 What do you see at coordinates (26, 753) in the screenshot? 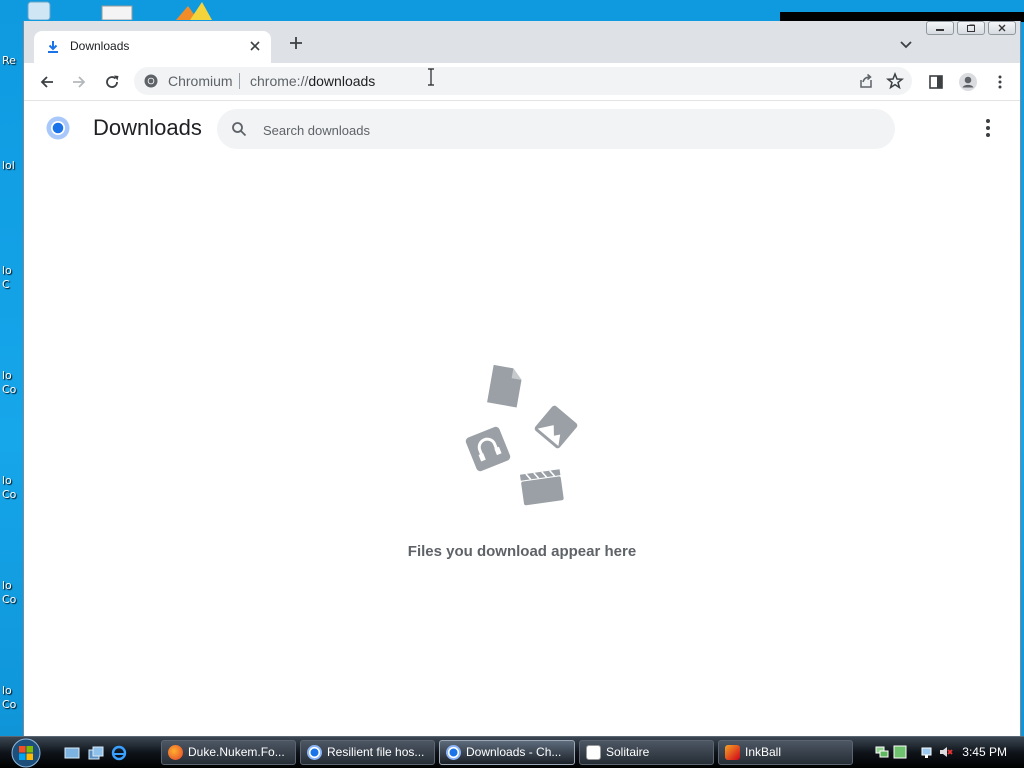
I see `start-button` at bounding box center [26, 753].